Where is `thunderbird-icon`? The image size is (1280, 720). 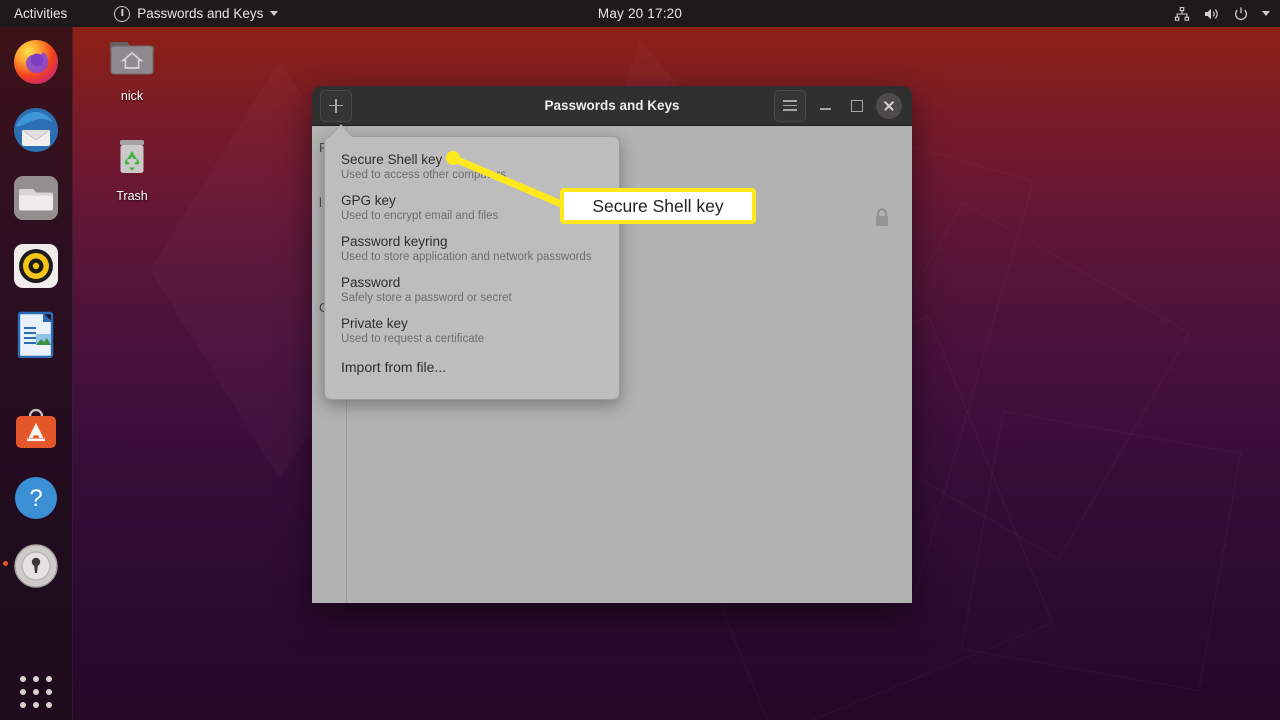
thunderbird-icon is located at coordinates (36, 130).